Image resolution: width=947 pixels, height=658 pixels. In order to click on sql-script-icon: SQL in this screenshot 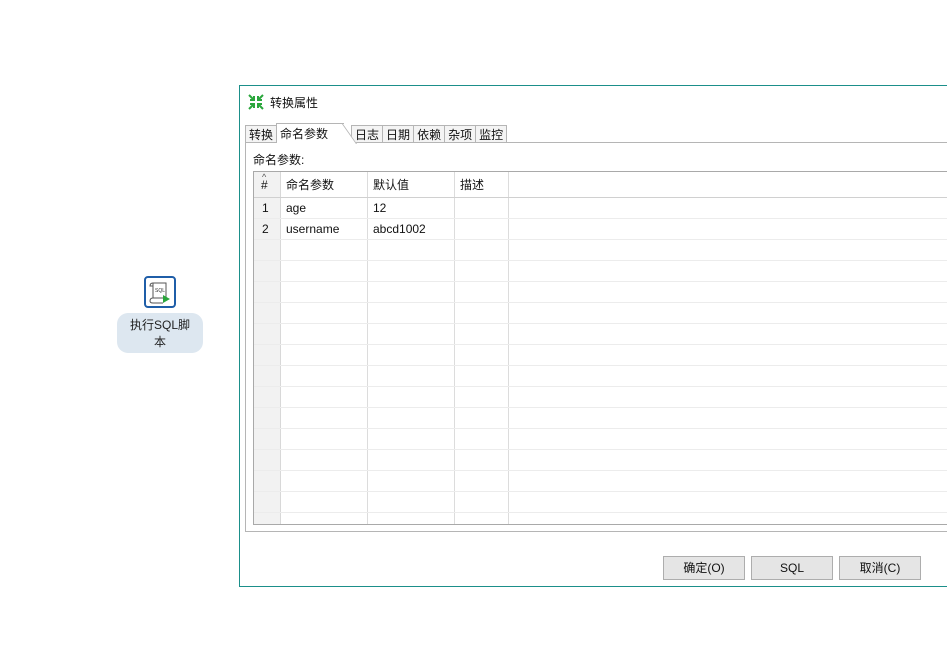, I will do `click(160, 292)`.